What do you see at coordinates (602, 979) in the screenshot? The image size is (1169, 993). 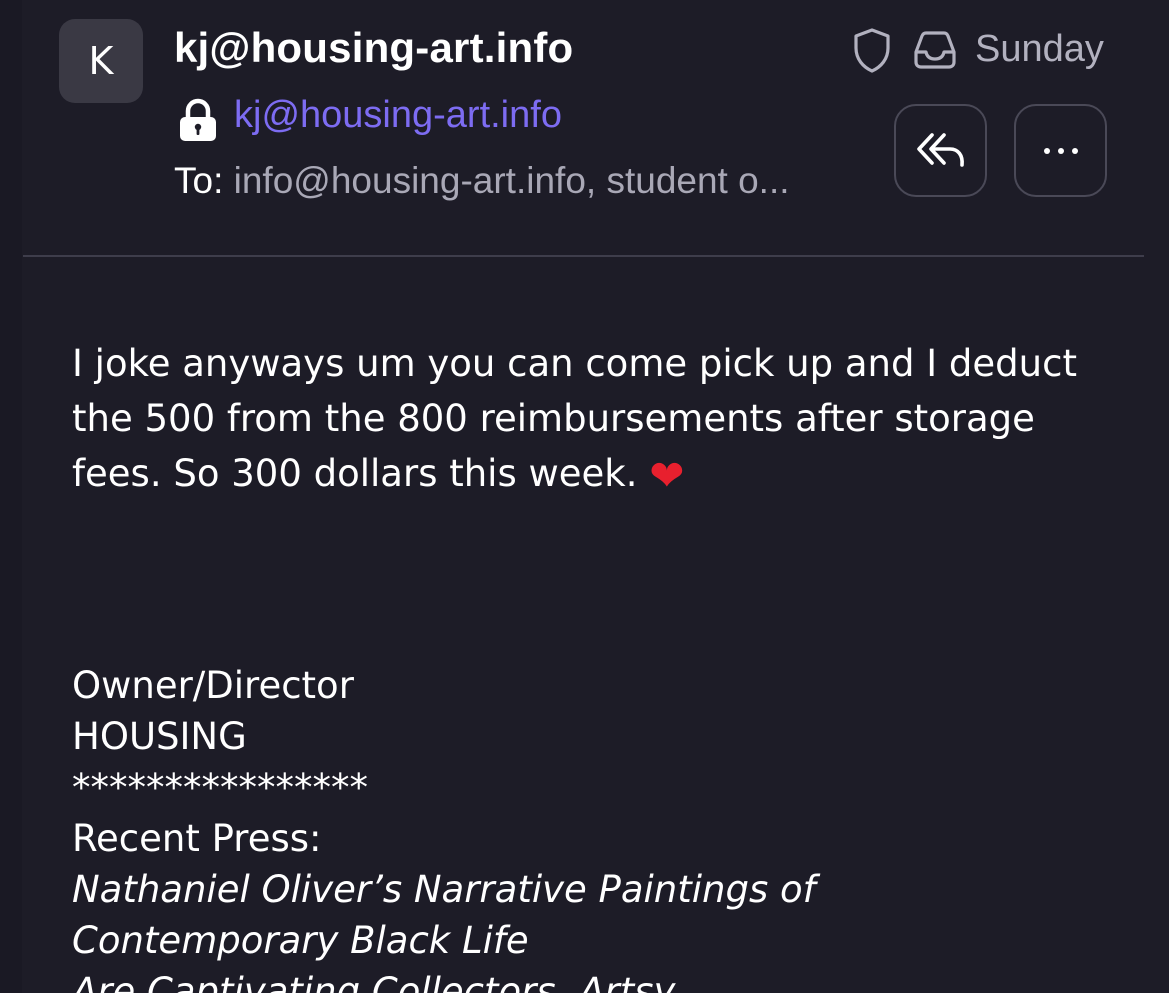 I see `press-article-line-3: Are Captivating Collectors, Artsy` at bounding box center [602, 979].